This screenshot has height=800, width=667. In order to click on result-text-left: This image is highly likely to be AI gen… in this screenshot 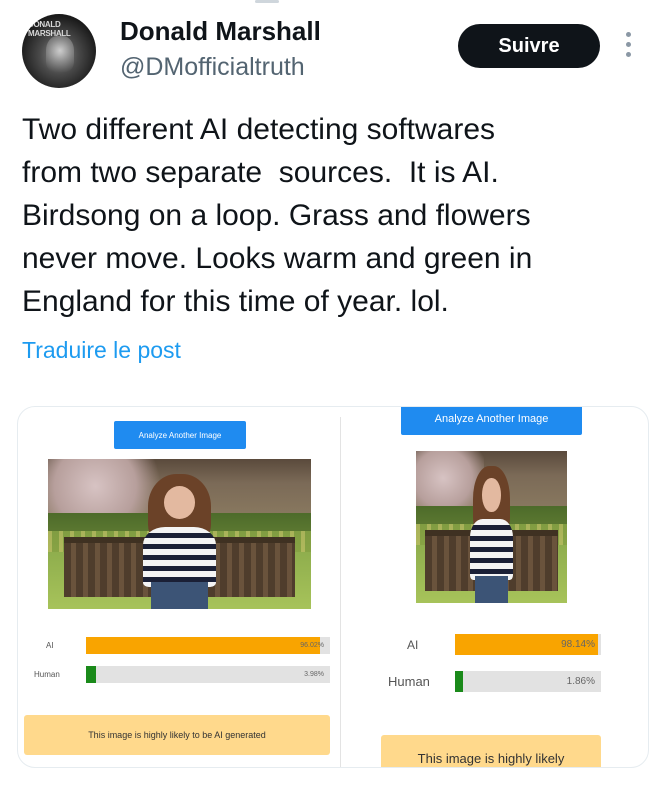, I will do `click(177, 735)`.